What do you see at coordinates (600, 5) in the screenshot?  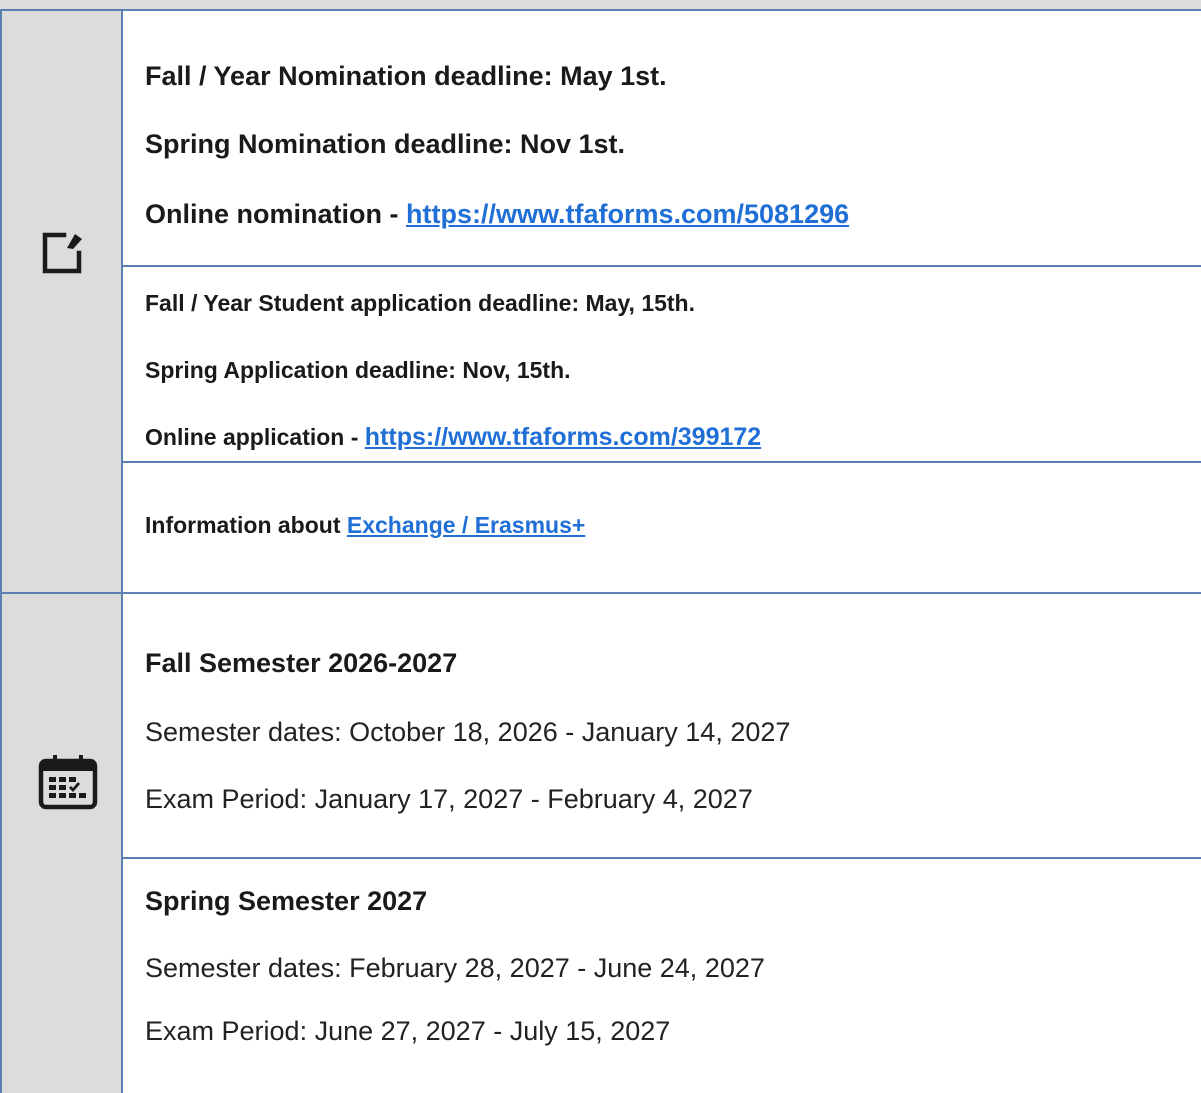 I see `top-band` at bounding box center [600, 5].